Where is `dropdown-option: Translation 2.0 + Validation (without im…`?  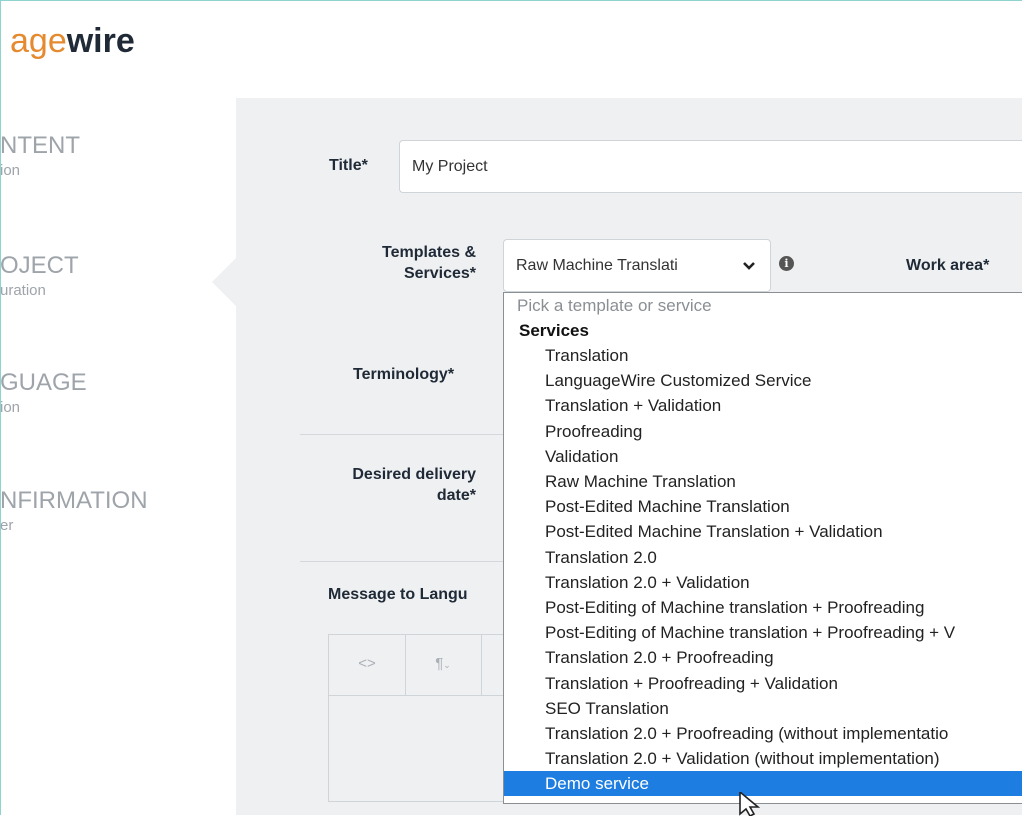 dropdown-option: Translation 2.0 + Validation (without im… is located at coordinates (763, 758).